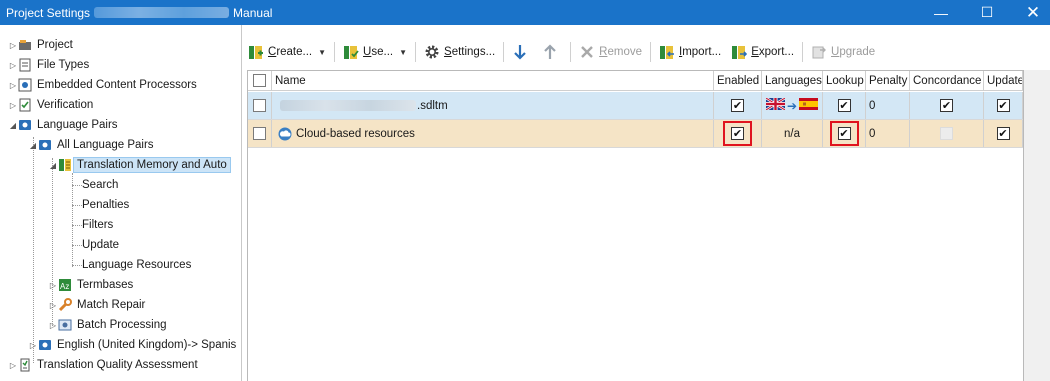 The width and height of the screenshot is (1050, 381). What do you see at coordinates (1037, 225) in the screenshot?
I see `right-margin` at bounding box center [1037, 225].